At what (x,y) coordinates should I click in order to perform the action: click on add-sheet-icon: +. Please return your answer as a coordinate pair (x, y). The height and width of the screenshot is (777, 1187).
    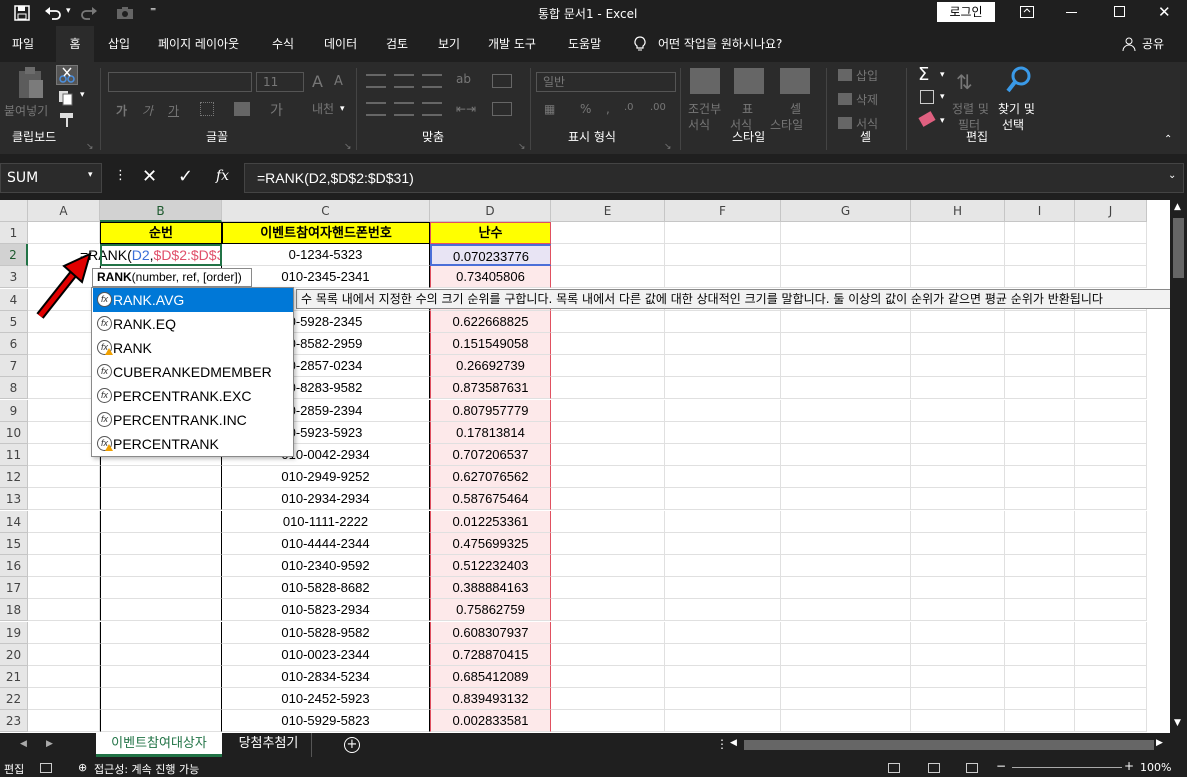
    Looking at the image, I should click on (352, 745).